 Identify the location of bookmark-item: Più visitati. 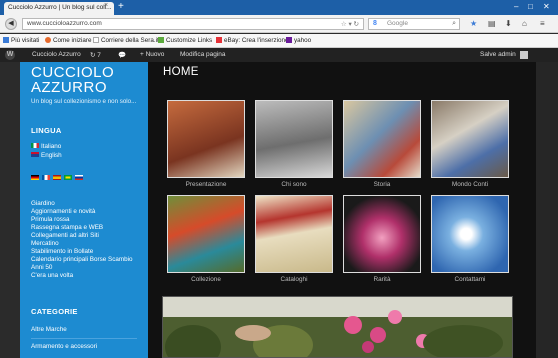
(21, 40).